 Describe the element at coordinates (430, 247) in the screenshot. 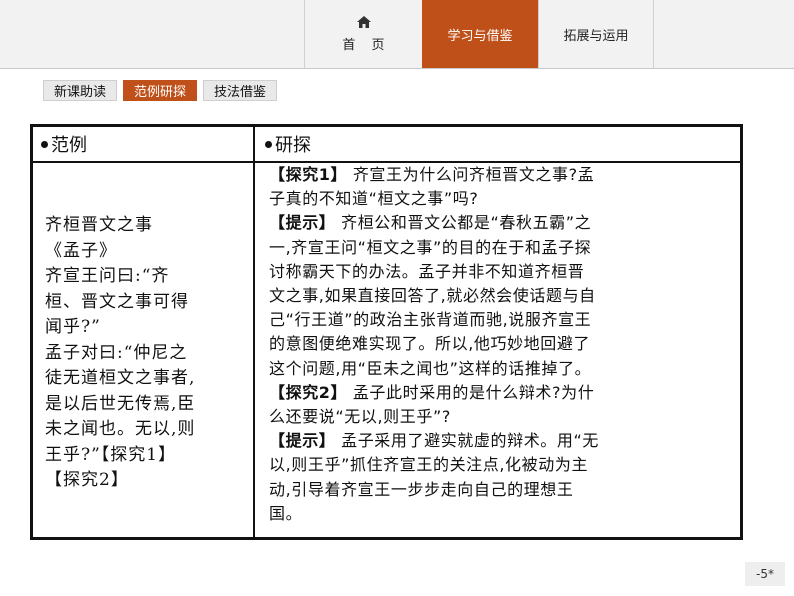

I see `analysis-body: 一,齐宣王问“桓文之事”的目的在于和孟子探` at that location.